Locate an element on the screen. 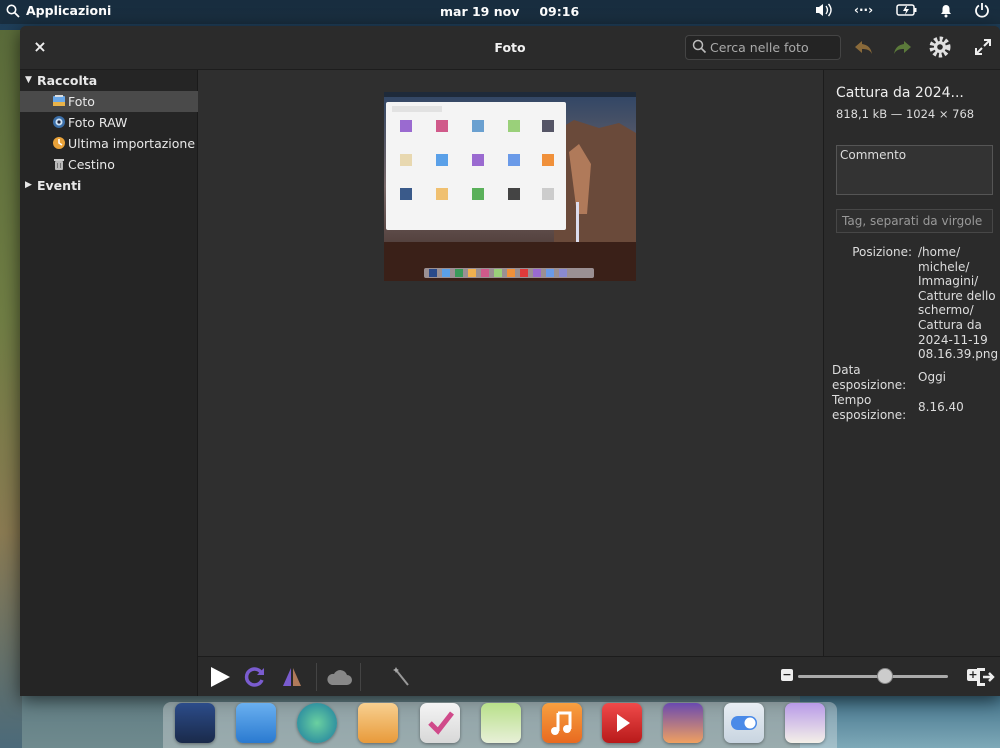  sidebar-item-ultima-importazione: Ultima importazione is located at coordinates (109, 143).